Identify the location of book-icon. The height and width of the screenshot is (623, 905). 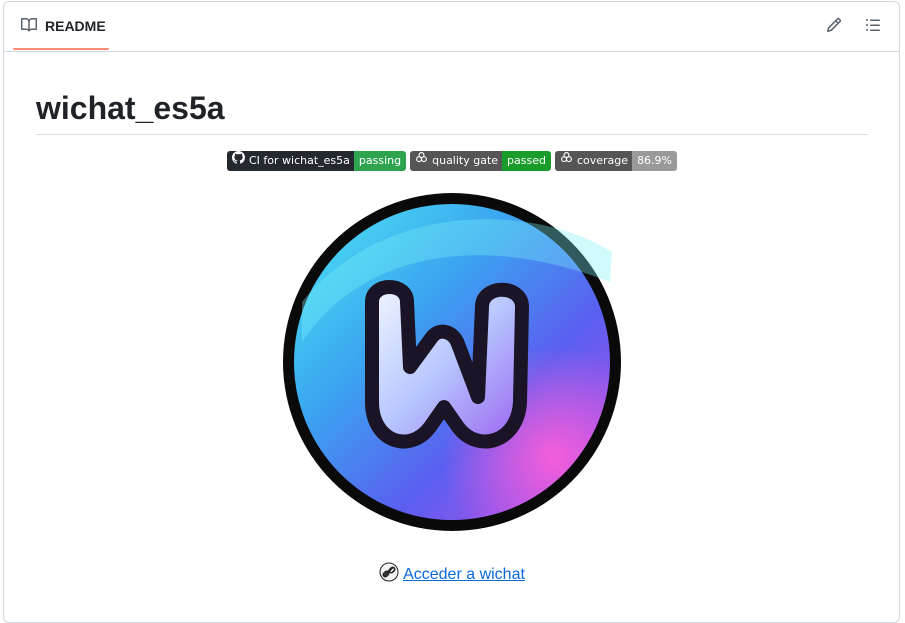
(29, 26).